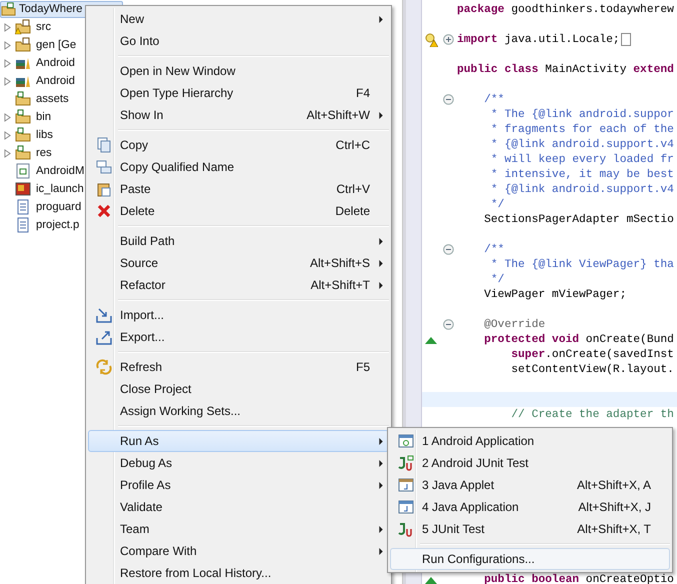 Image resolution: width=677 pixels, height=584 pixels. What do you see at coordinates (538, 40) in the screenshot?
I see `code-line: import java.util.Locale;` at bounding box center [538, 40].